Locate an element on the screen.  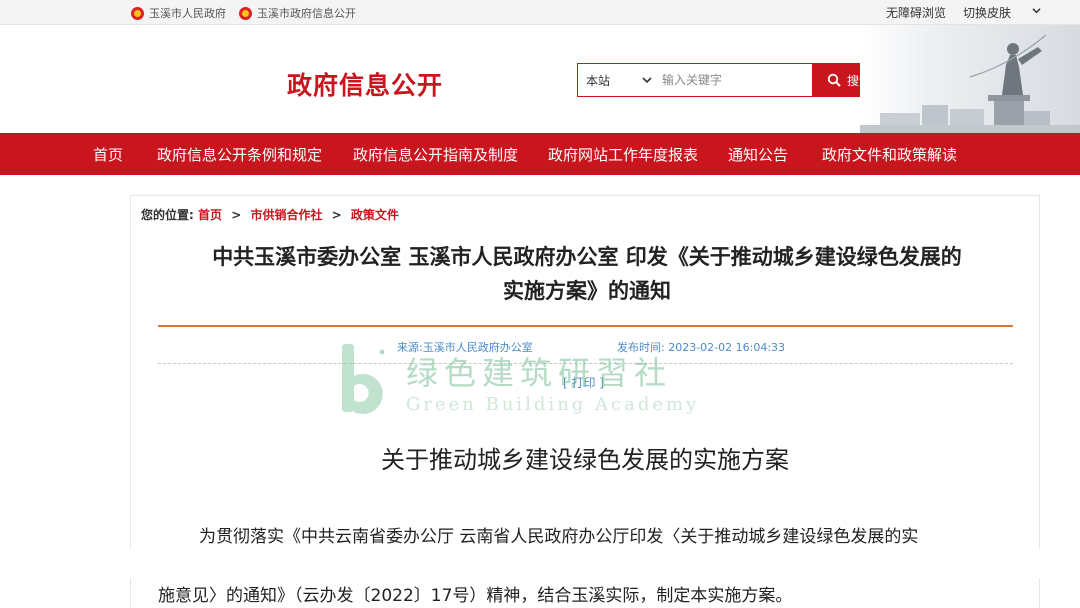
breadcrumb: 您的位置: 首页 > 市供销合作社 > 政策文件 is located at coordinates (270, 214).